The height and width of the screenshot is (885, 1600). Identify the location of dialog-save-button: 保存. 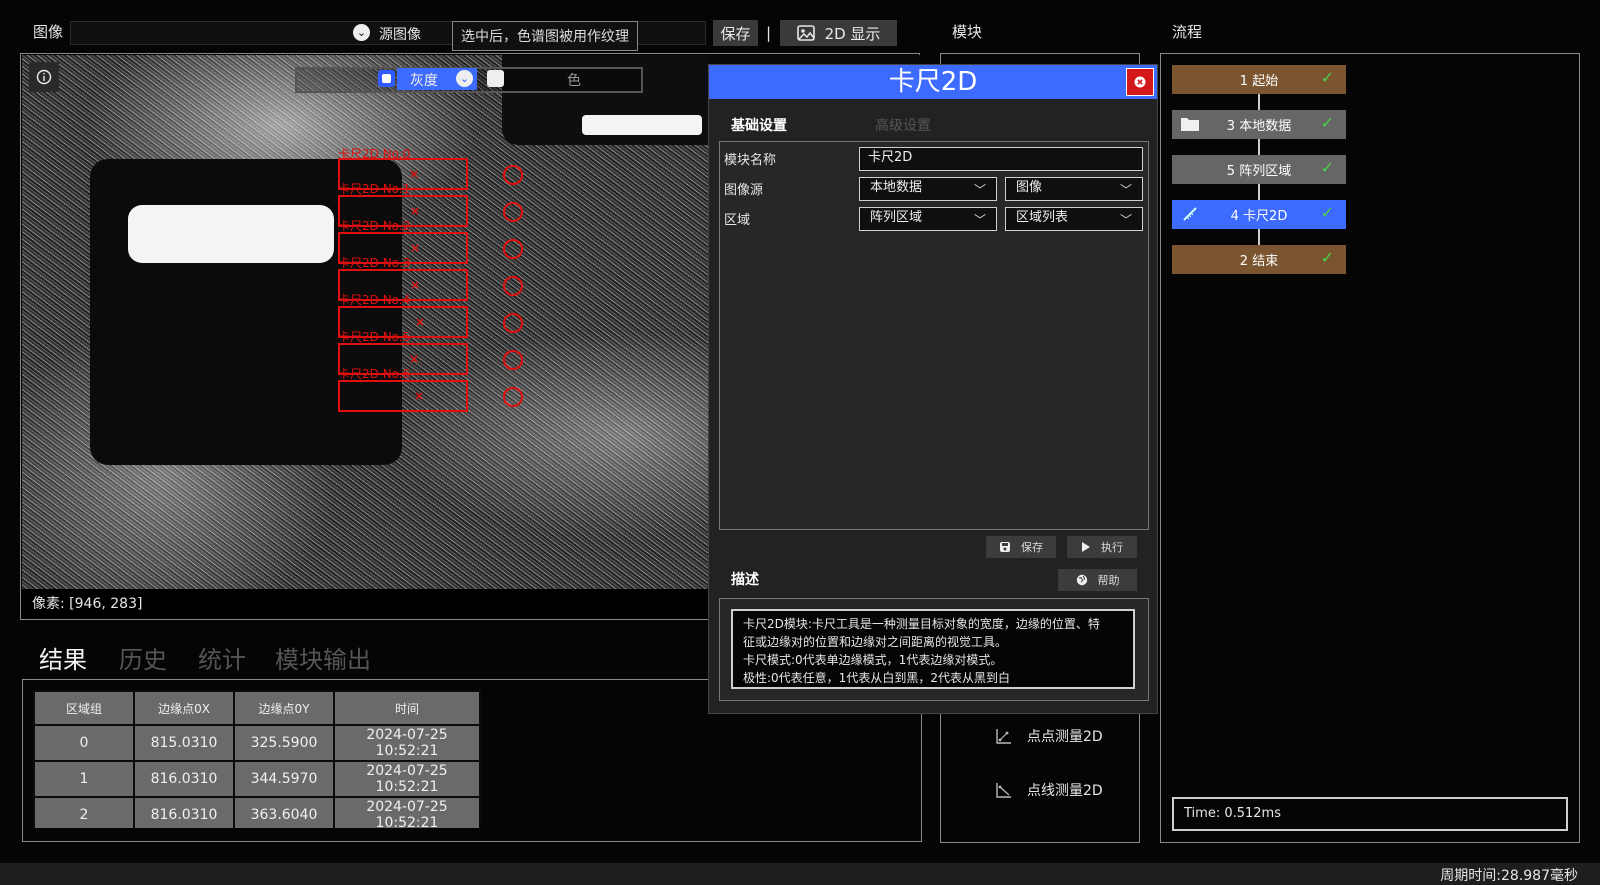
(1021, 547).